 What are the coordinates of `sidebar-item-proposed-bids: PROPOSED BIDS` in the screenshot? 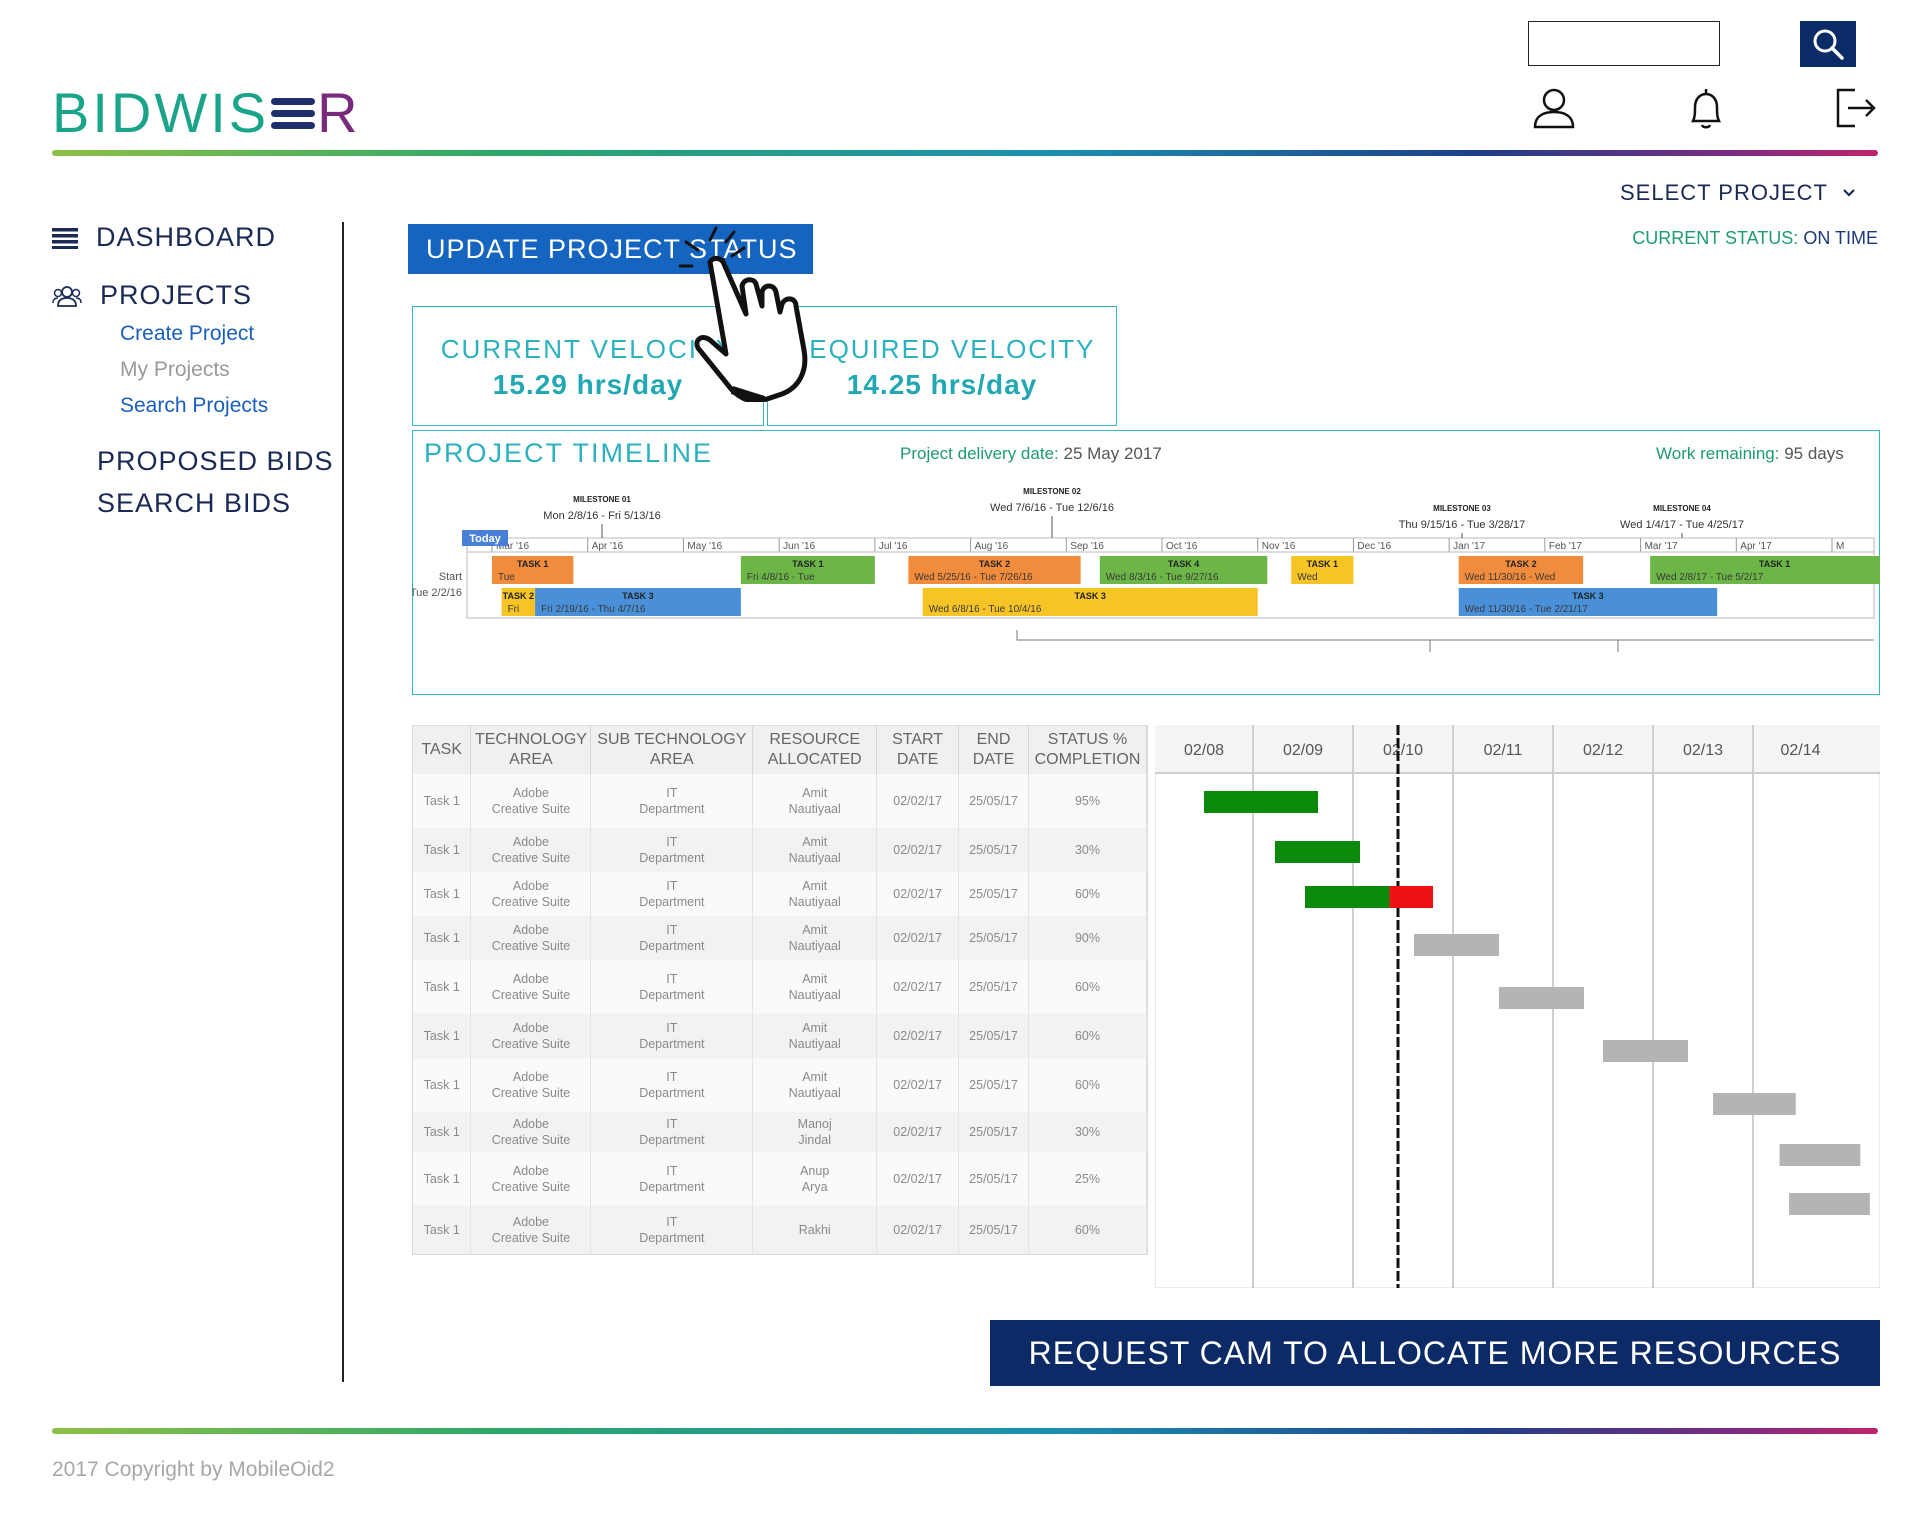 It's located at (215, 461).